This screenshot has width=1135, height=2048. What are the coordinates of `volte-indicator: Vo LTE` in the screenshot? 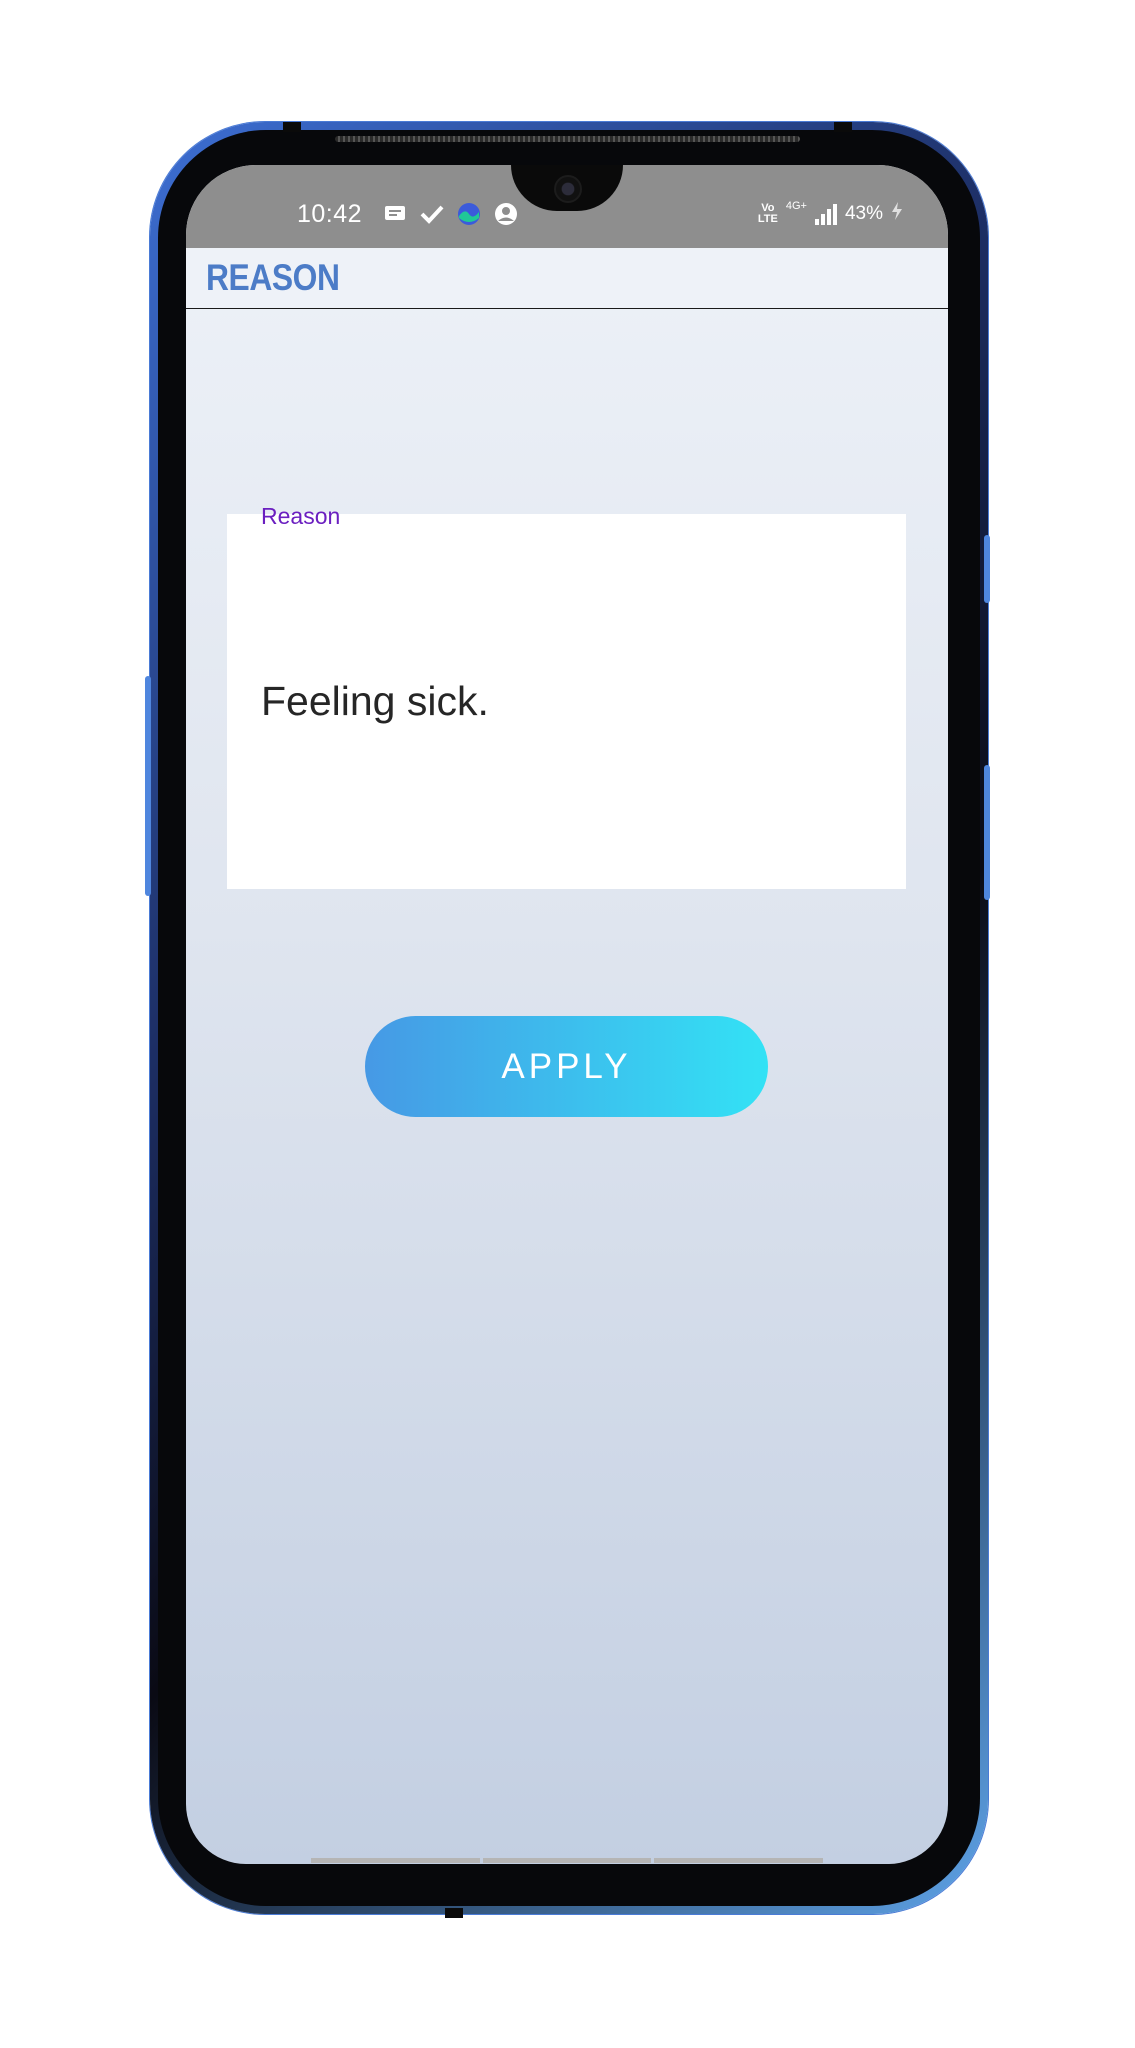 It's located at (768, 214).